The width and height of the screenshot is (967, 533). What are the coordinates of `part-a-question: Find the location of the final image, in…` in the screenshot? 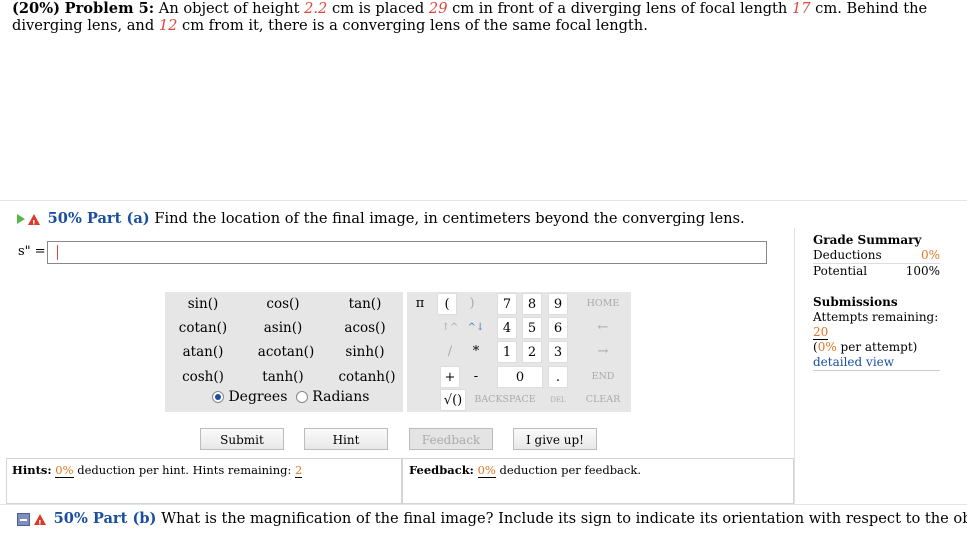 It's located at (449, 218).